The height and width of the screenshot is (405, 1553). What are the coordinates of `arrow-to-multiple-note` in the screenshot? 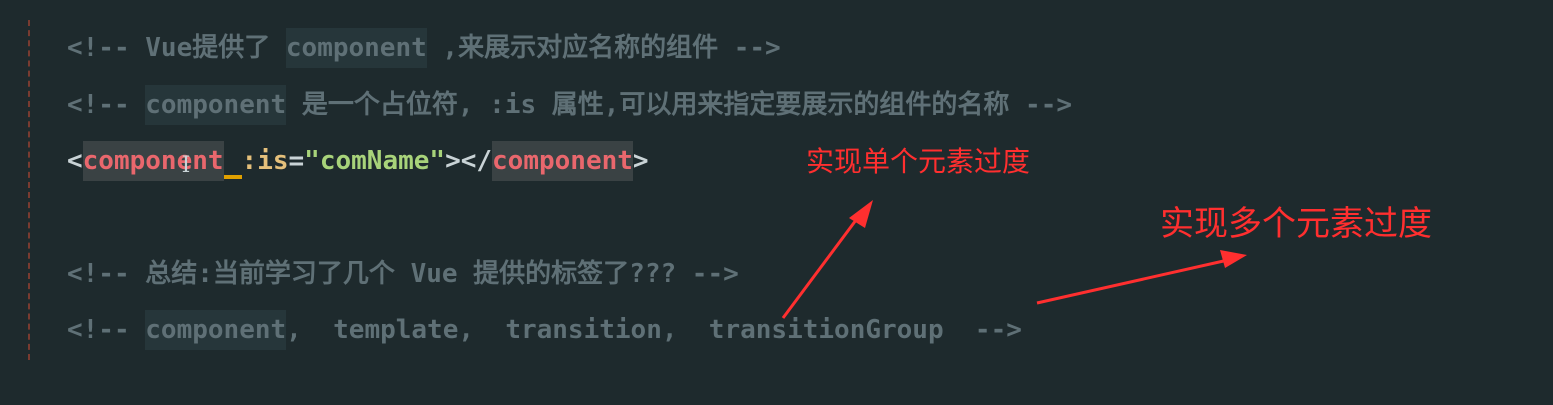 It's located at (1141, 277).